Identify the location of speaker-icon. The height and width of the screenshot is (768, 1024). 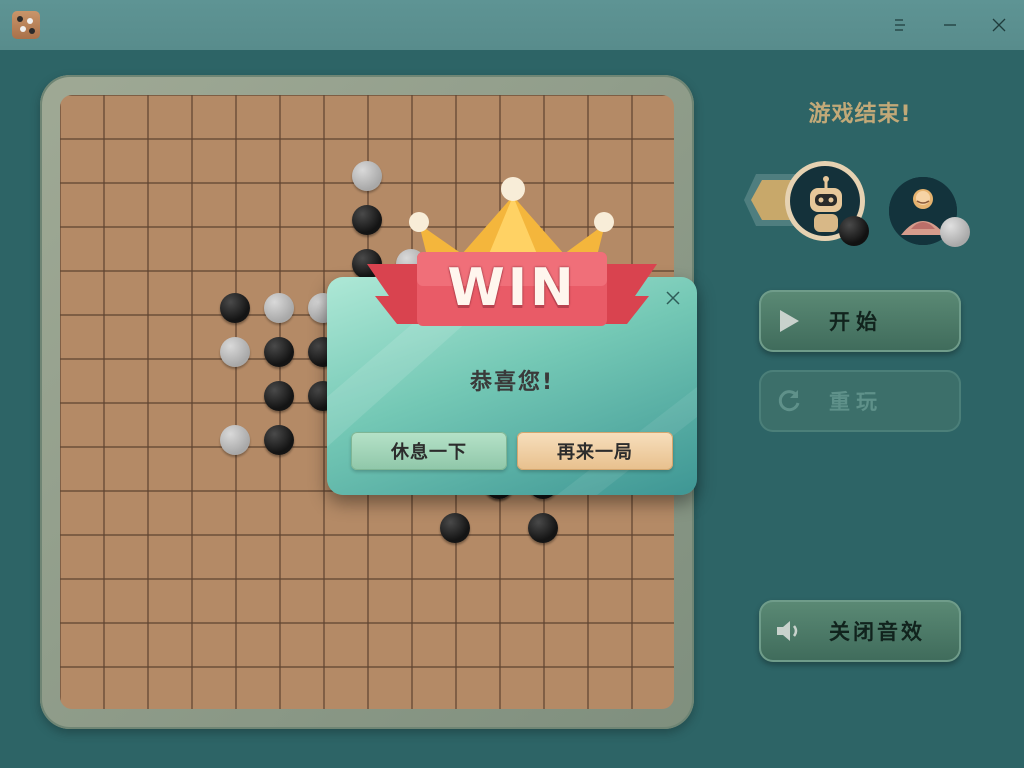
(789, 631).